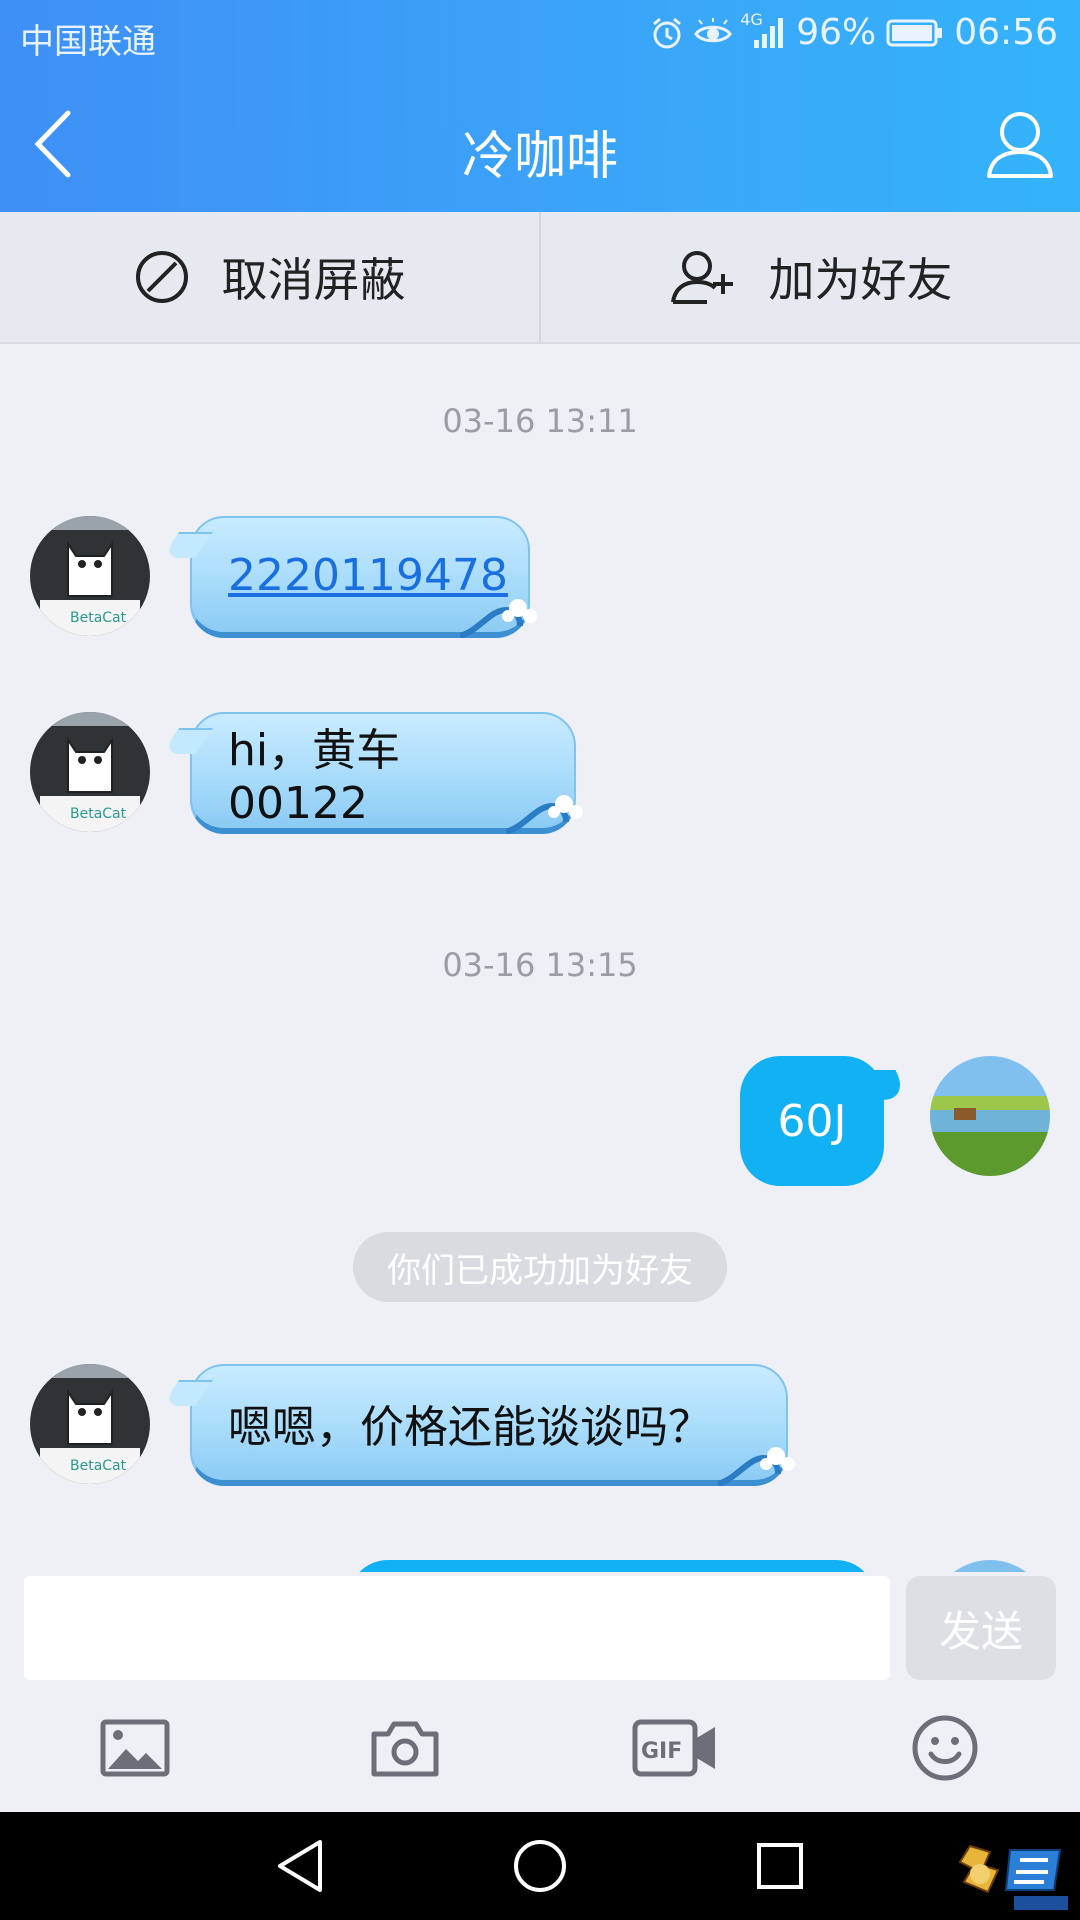  I want to click on status-indicators: 4G 96% 06:56, so click(854, 31).